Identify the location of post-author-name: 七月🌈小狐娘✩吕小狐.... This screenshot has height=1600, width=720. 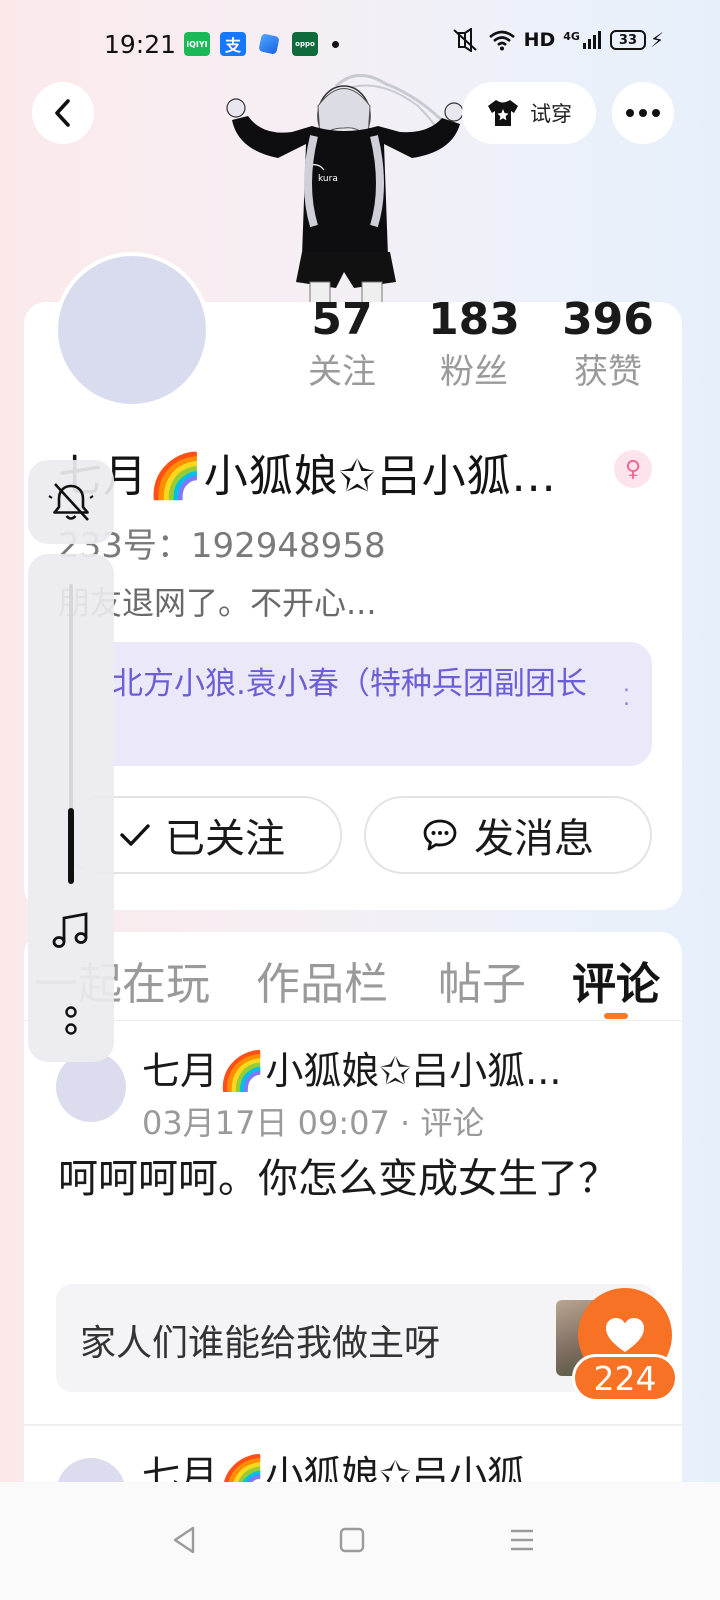
(351, 1067).